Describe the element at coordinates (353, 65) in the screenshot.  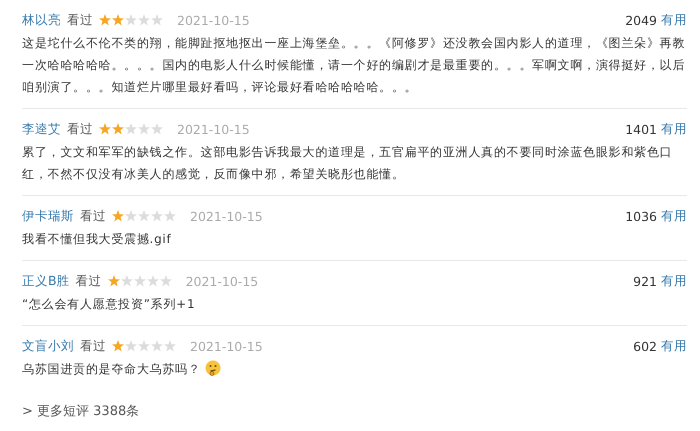
I see `review-text: 这是坨什么不伦不类的翔，能脚趾抠地抠出一座上海堡垒。。。《阿修罗》还没教会国内影人的道理，《图兰朵》再教一次哈哈哈哈哈。。。。国内的电影人什么时候能懂，请一个好的编剧才是最重要的。。。军啊文啊，演得挺好，以后咱别演了。。。知道烂片哪里最好看吗，评论最好看哈哈哈哈哈。。。` at that location.